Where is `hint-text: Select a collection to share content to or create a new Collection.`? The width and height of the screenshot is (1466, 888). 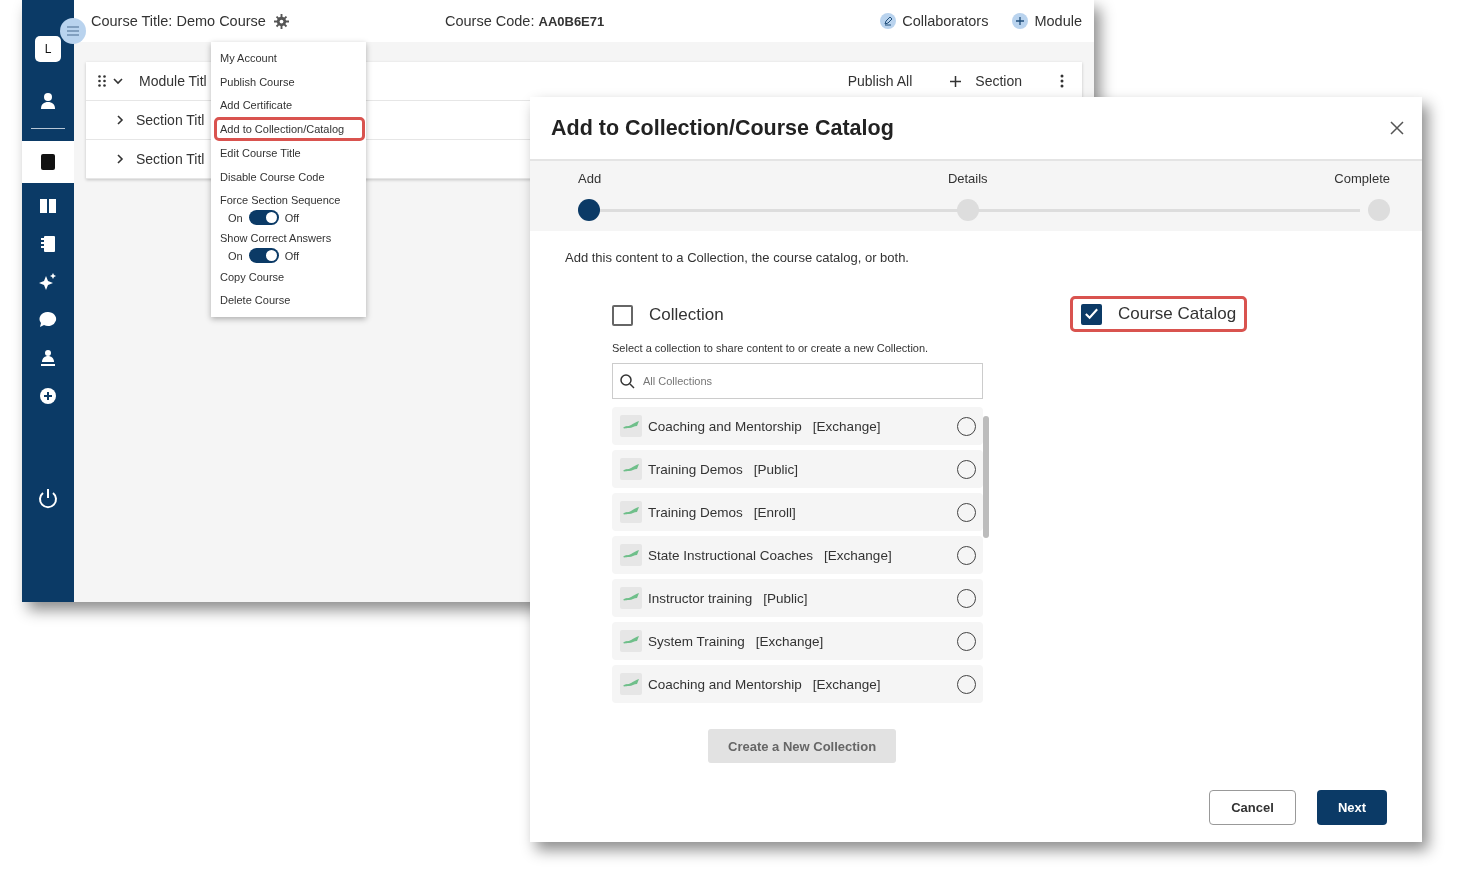 hint-text: Select a collection to share content to or create a new Collection. is located at coordinates (771, 348).